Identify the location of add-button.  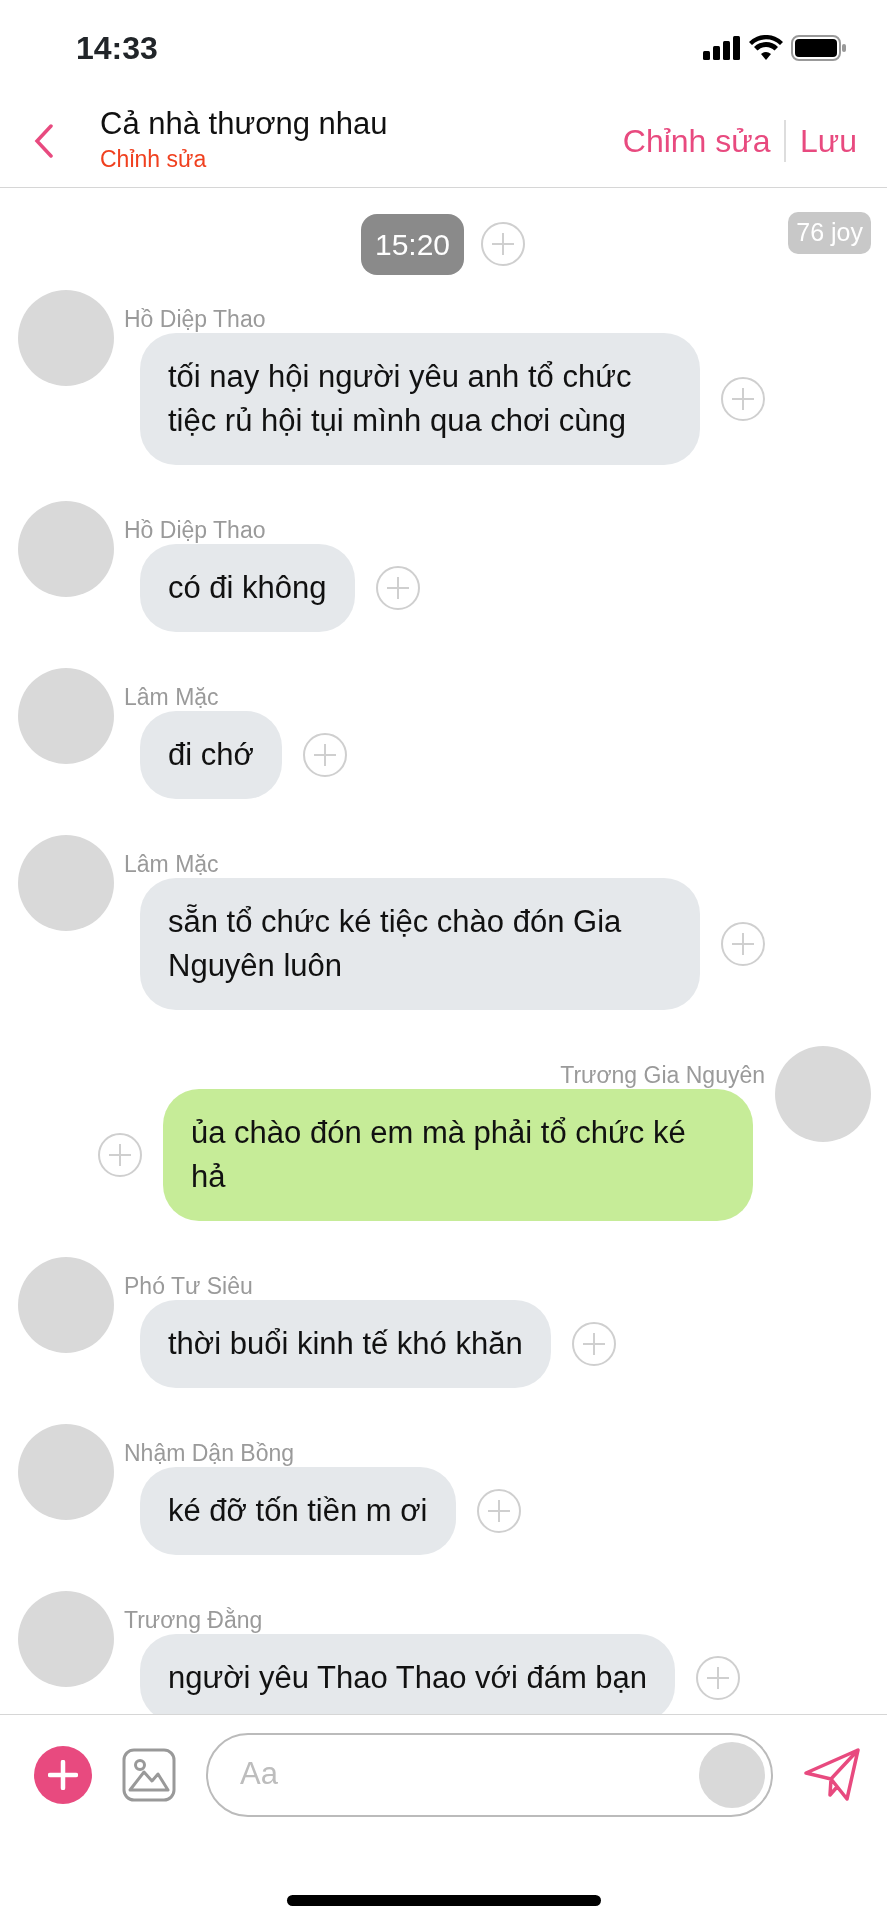
(63, 1774).